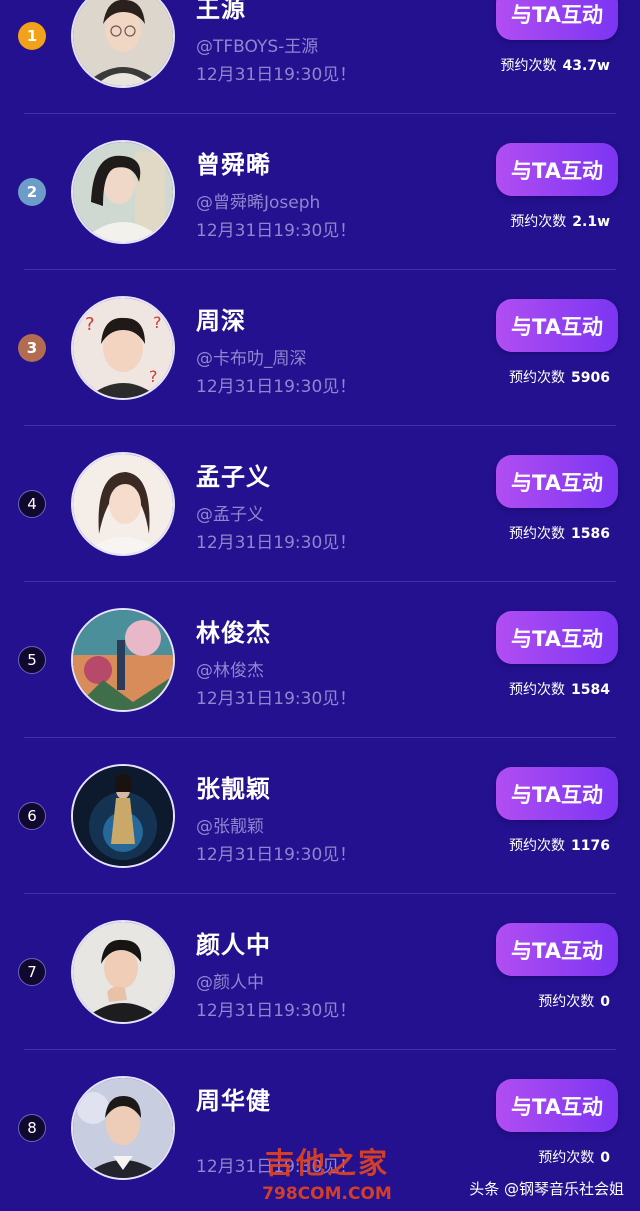  What do you see at coordinates (546, 1189) in the screenshot?
I see `source-attribution: 头条 @钢琴音乐社会姐` at bounding box center [546, 1189].